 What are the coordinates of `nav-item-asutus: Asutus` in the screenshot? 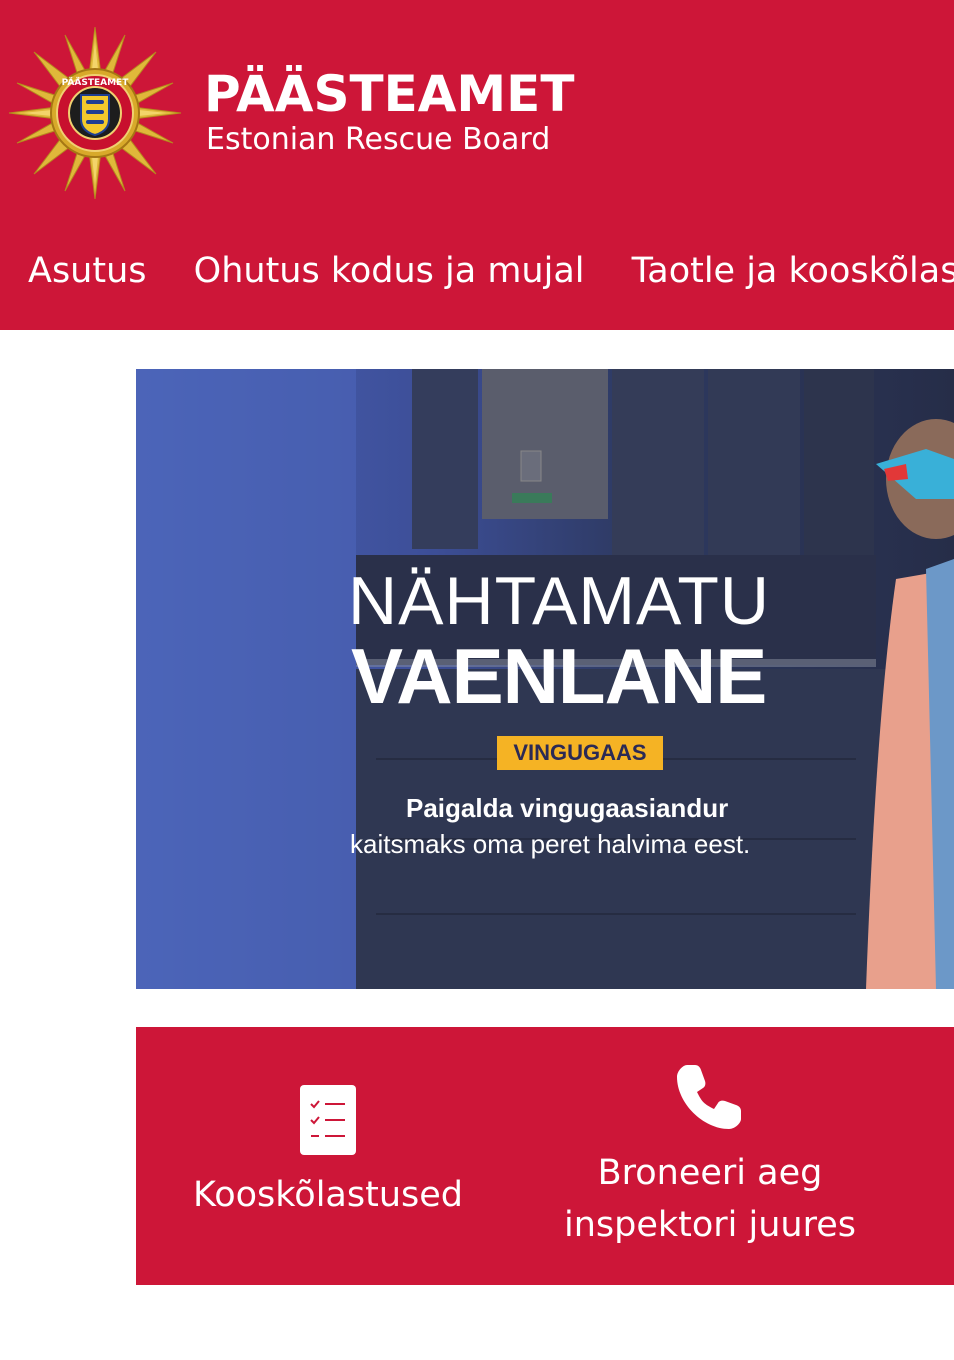 It's located at (87, 271).